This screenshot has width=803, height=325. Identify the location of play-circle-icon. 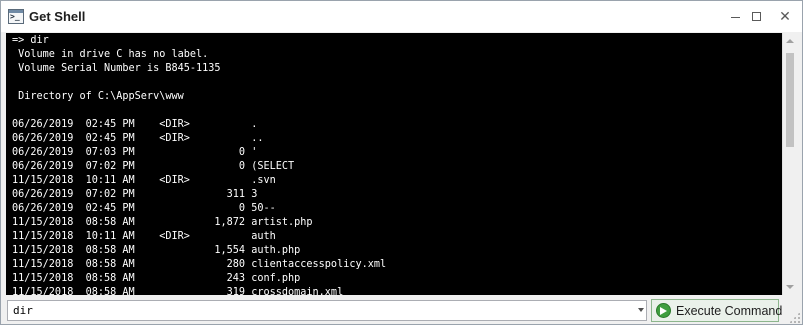
(663, 310).